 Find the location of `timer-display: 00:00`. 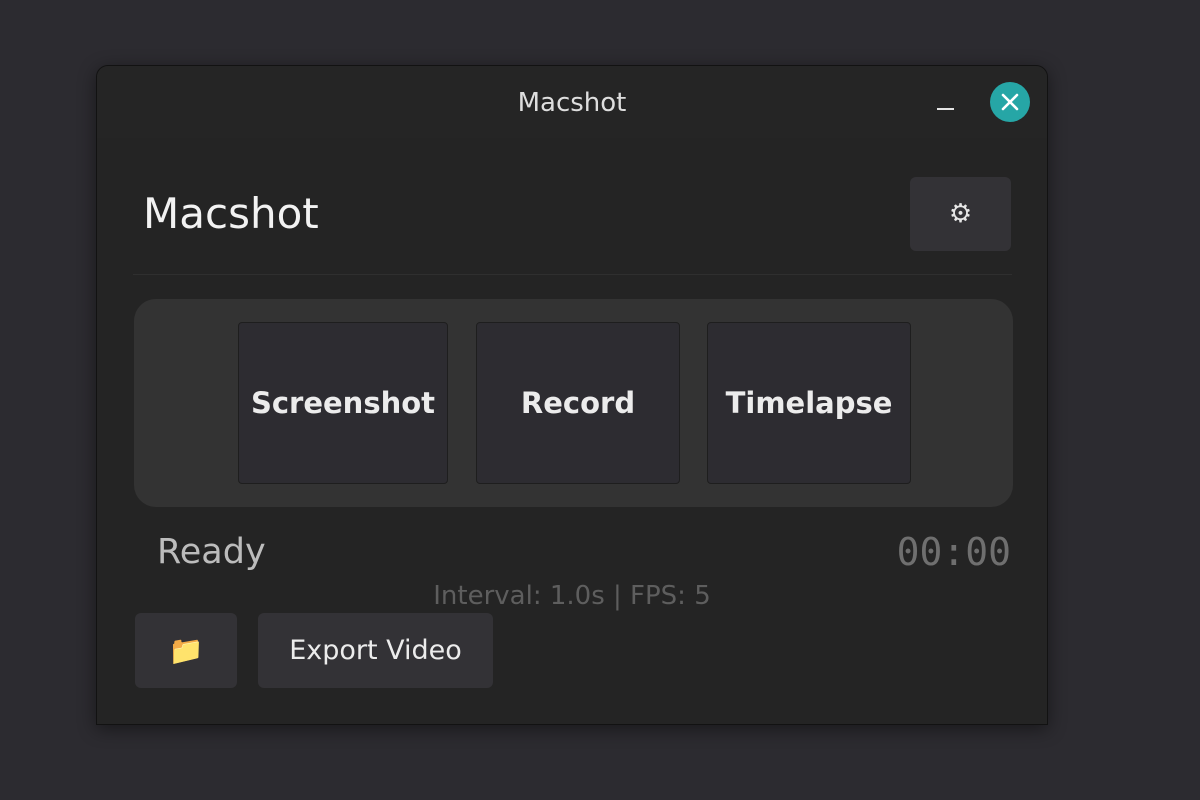

timer-display: 00:00 is located at coordinates (953, 552).